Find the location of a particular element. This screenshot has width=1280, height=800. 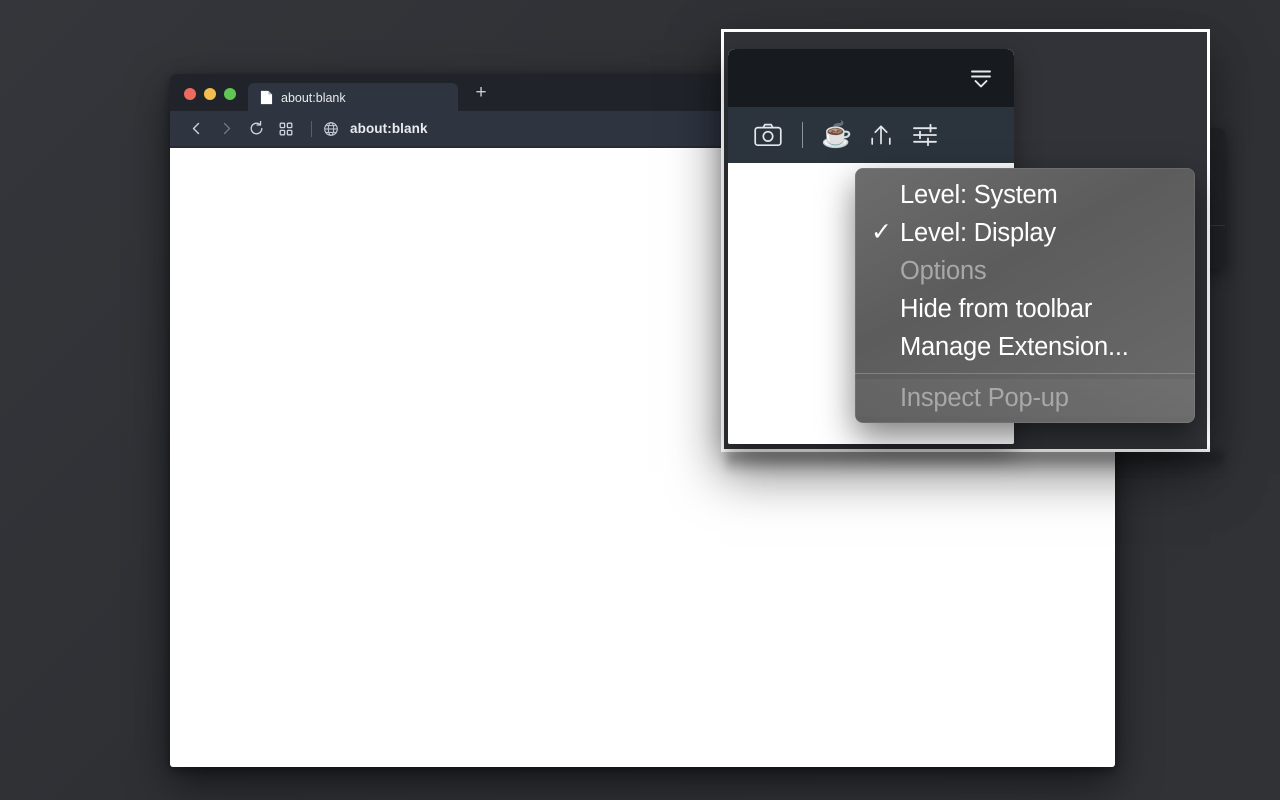

reload-icon is located at coordinates (256, 127).